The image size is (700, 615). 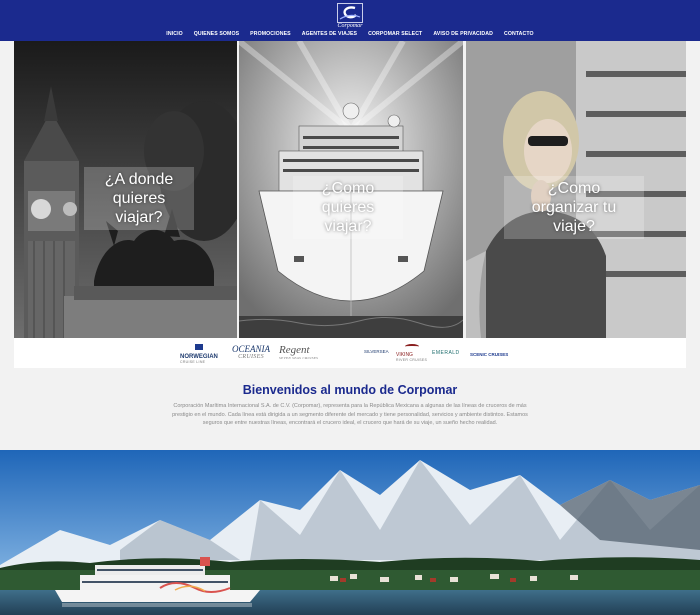 I want to click on oceania-sub: CRUISES, so click(x=251, y=357).